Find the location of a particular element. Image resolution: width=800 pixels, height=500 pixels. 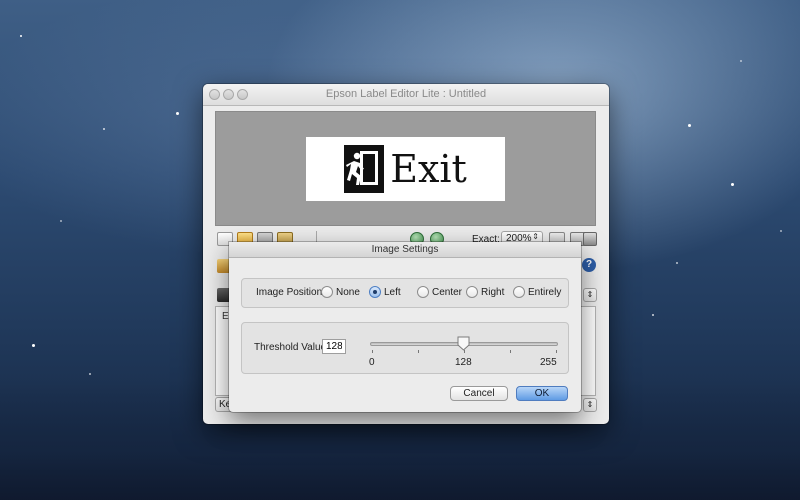

label-text: Exit is located at coordinates (428, 169).